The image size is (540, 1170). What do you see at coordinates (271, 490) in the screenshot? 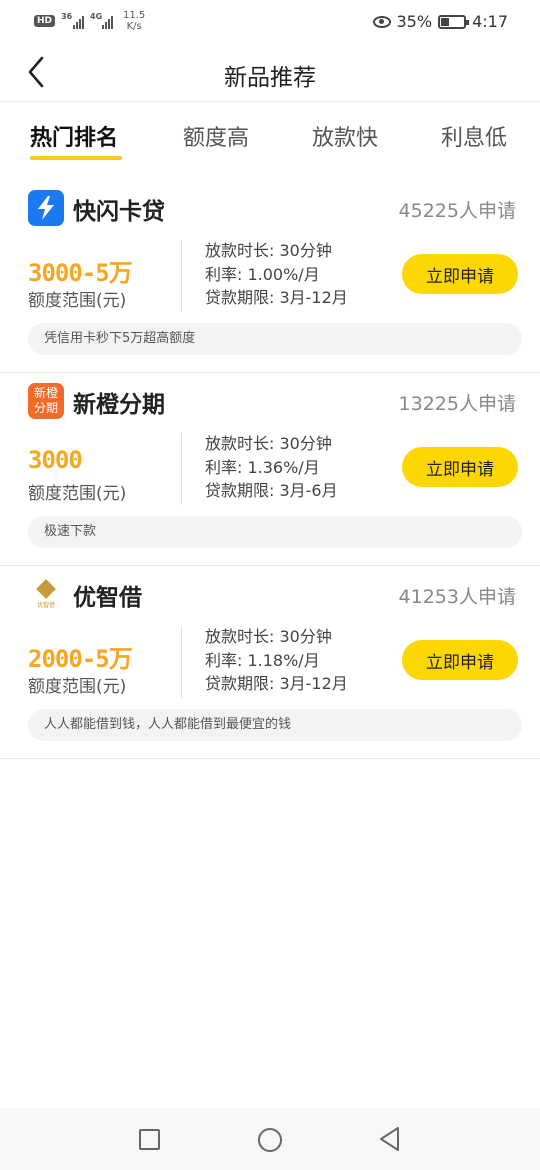
I see `loan-term: 贷款期限: 3月-6月` at bounding box center [271, 490].